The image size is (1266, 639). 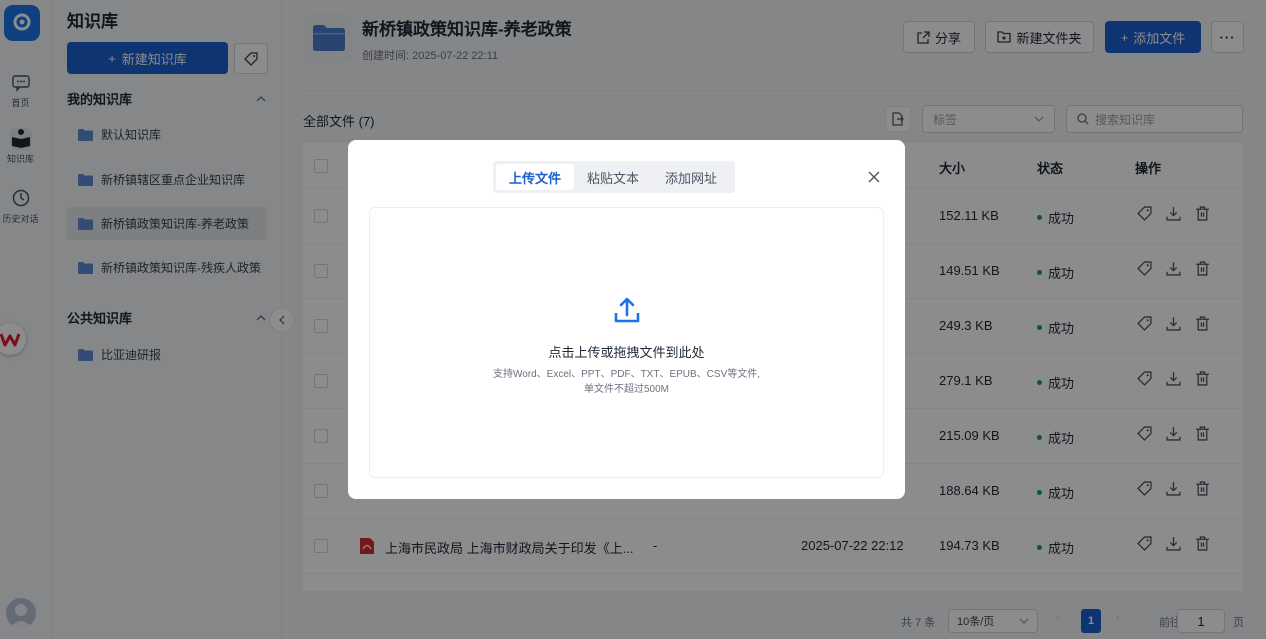 I want to click on dropzone-formats: 支持Word、Excel、PPT、PDF、TXT、EPUB、CSV等文件,, so click(x=626, y=374).